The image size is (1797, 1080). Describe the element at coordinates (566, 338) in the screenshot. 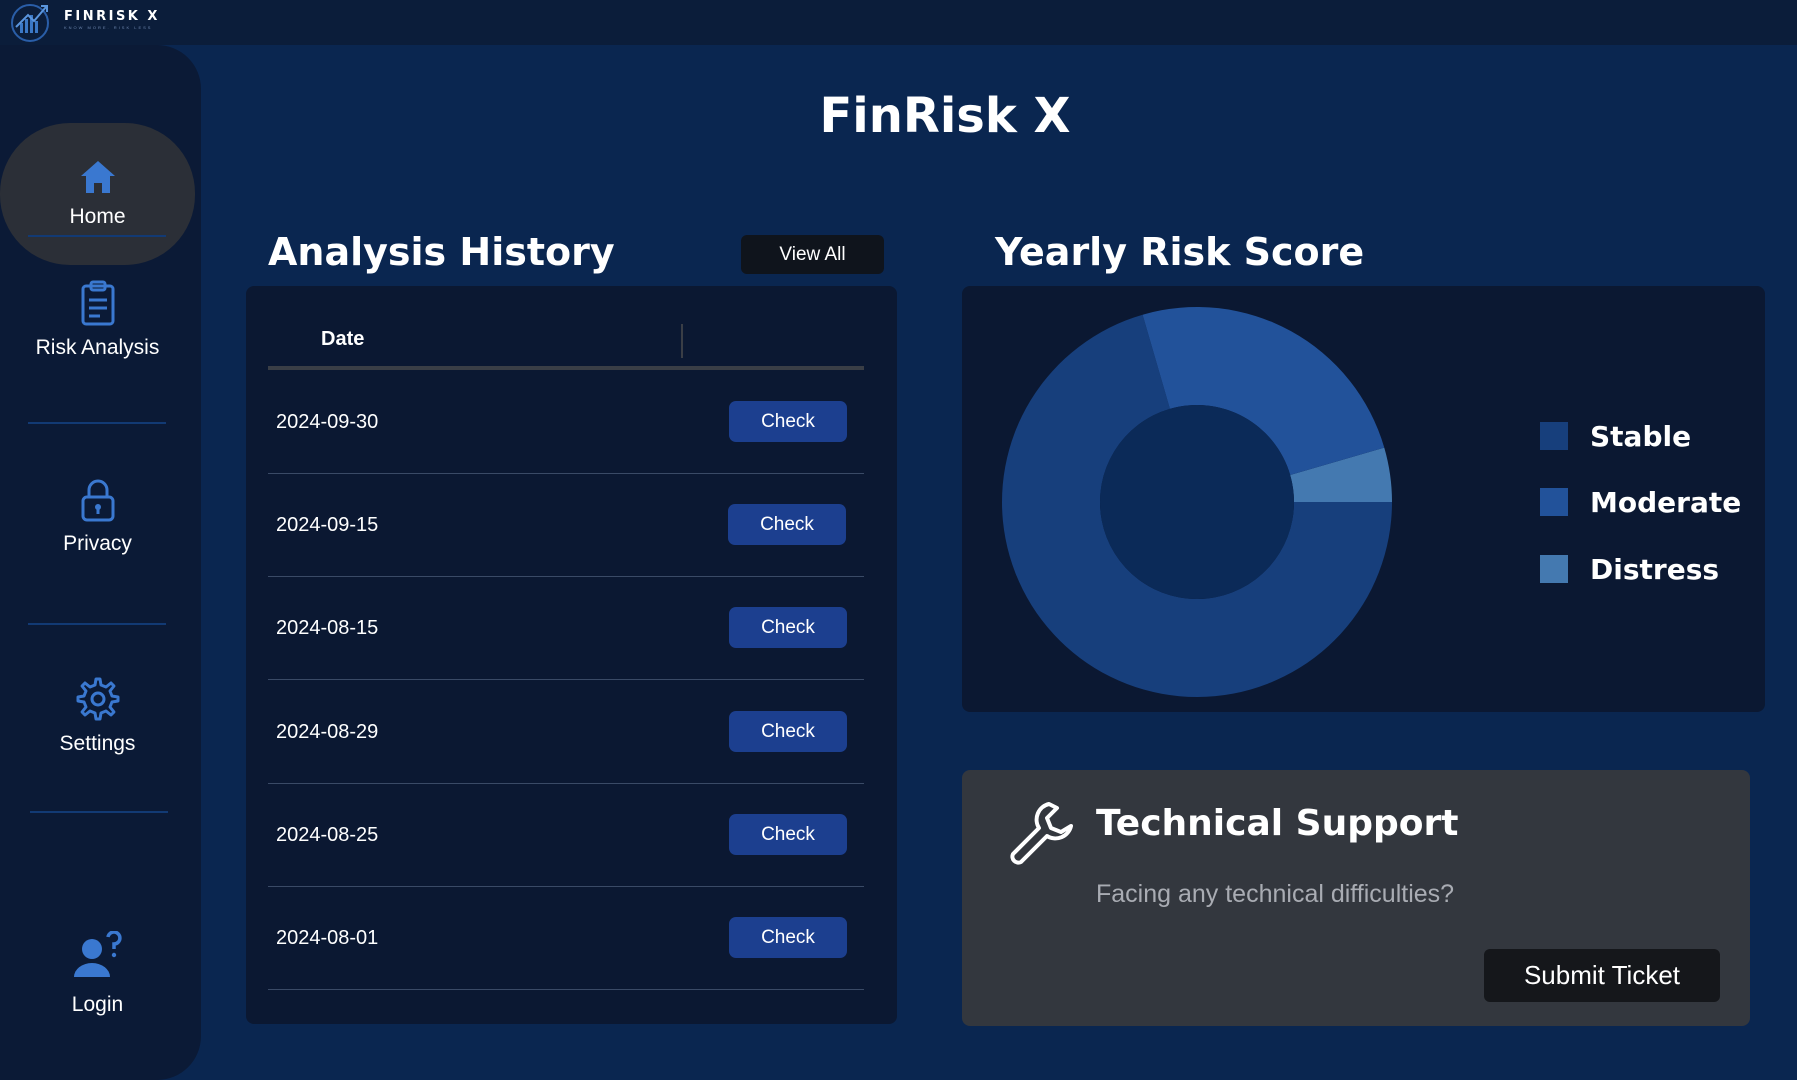

I see `table-header: Date` at that location.